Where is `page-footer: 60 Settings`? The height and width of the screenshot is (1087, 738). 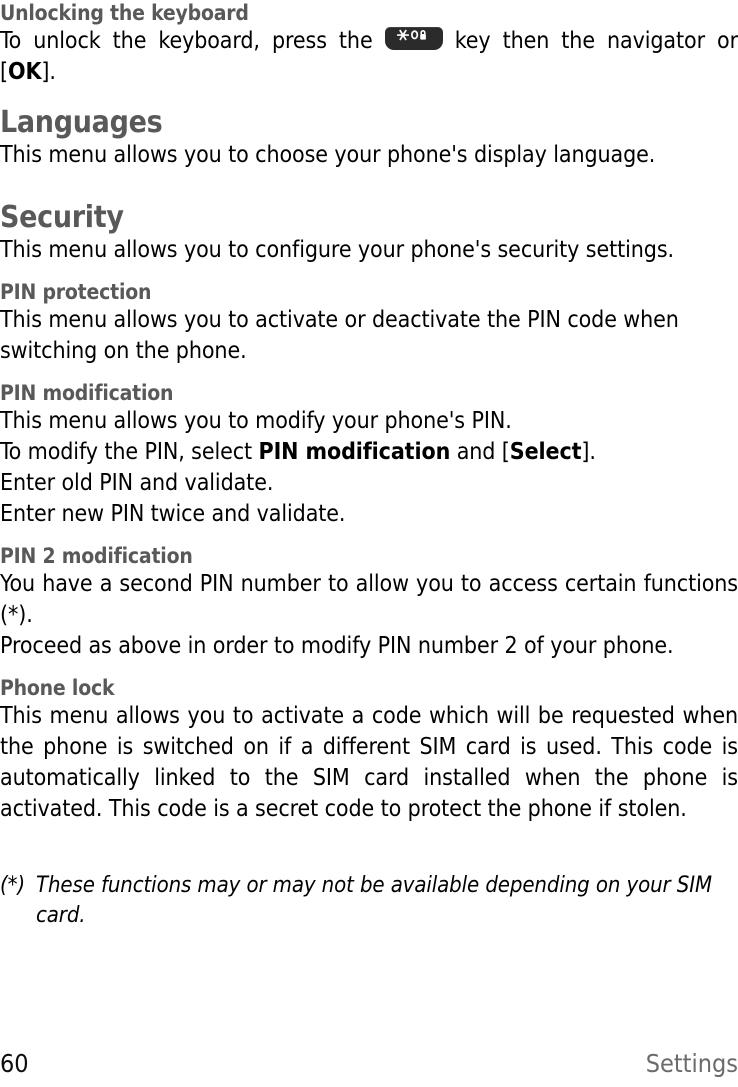
page-footer: 60 Settings is located at coordinates (369, 1062).